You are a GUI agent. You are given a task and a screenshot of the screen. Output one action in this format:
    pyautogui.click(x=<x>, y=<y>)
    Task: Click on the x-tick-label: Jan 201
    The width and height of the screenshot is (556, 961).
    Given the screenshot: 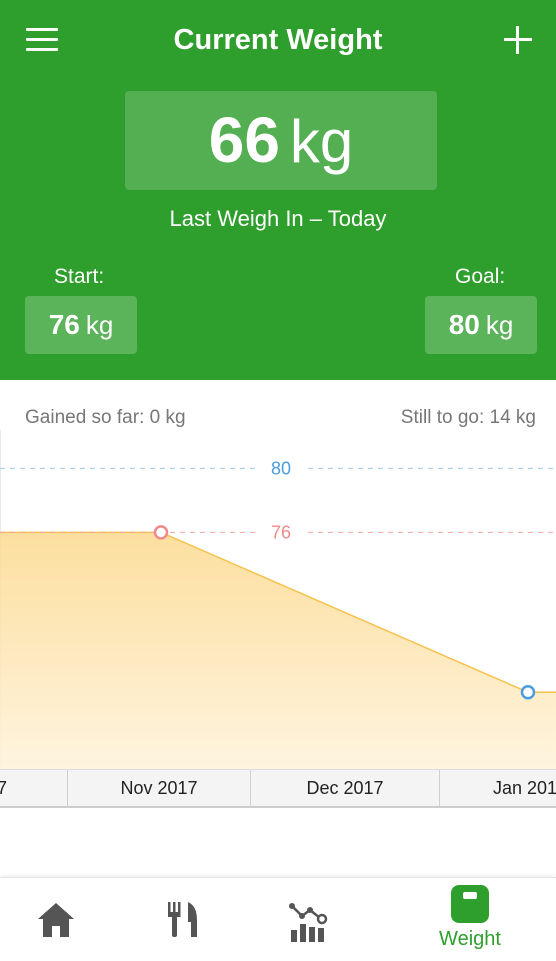 What is the action you would take?
    pyautogui.click(x=524, y=788)
    